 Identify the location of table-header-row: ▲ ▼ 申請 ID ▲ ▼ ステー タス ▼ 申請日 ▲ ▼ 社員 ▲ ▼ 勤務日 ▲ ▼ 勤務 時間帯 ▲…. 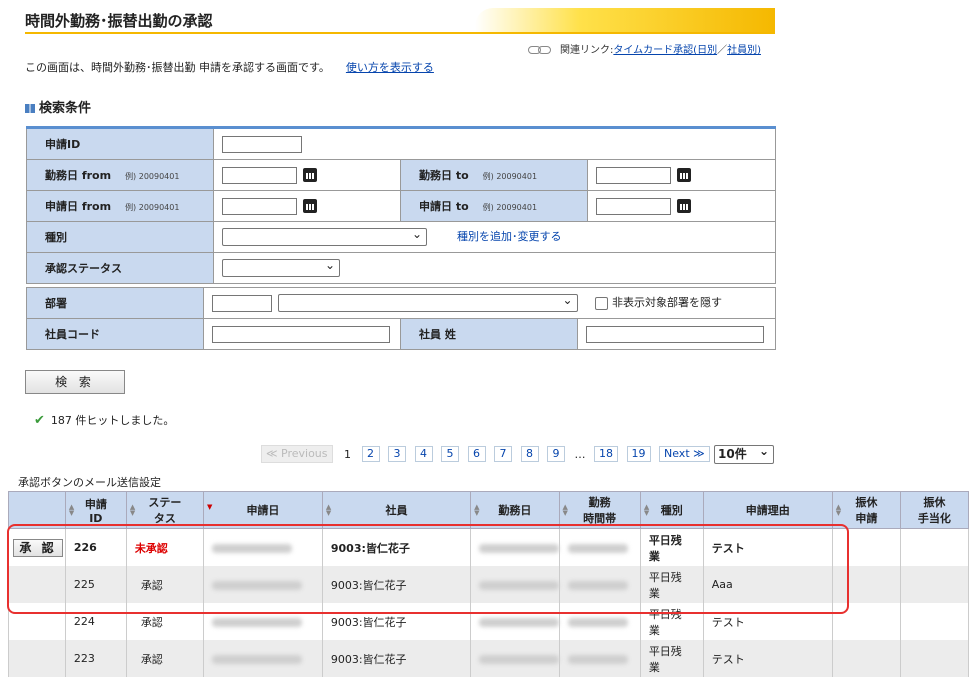
(489, 510).